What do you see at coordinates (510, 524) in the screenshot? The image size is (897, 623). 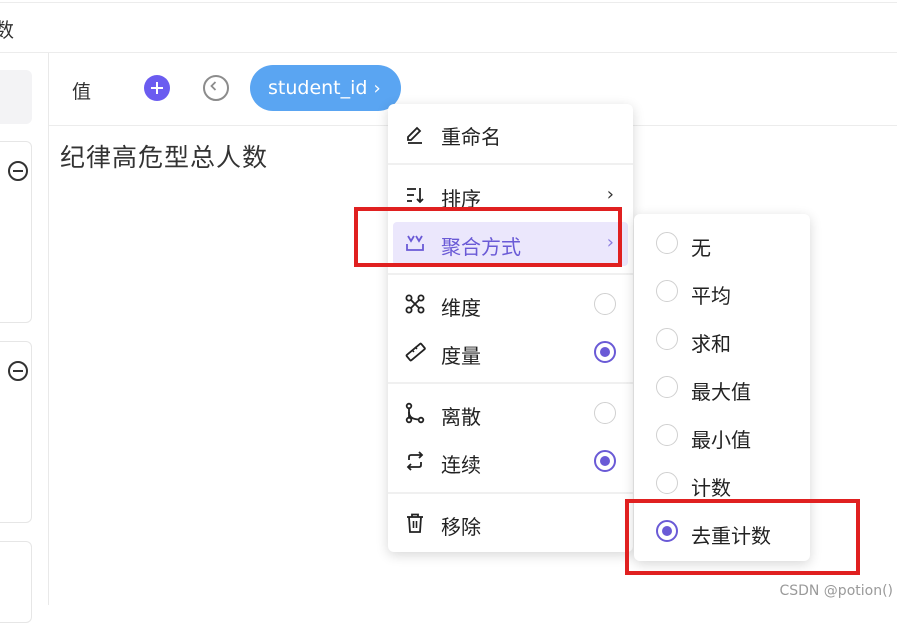 I see `menu-item-remove: 移除` at bounding box center [510, 524].